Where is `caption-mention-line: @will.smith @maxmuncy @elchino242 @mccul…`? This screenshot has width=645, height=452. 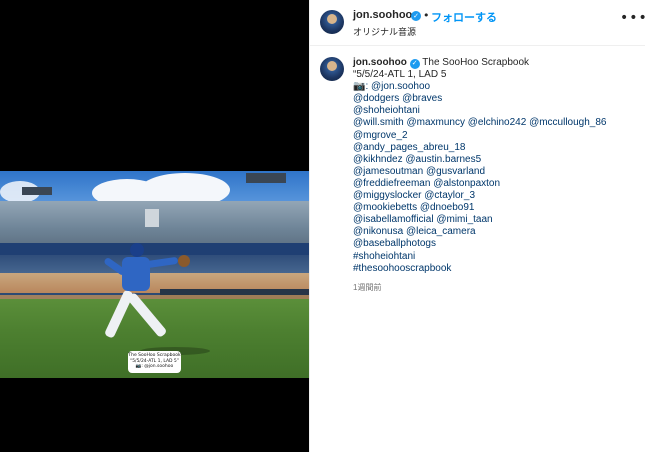
caption-mention-line: @will.smith @maxmuncy @elchino242 @mccul… is located at coordinates (495, 123).